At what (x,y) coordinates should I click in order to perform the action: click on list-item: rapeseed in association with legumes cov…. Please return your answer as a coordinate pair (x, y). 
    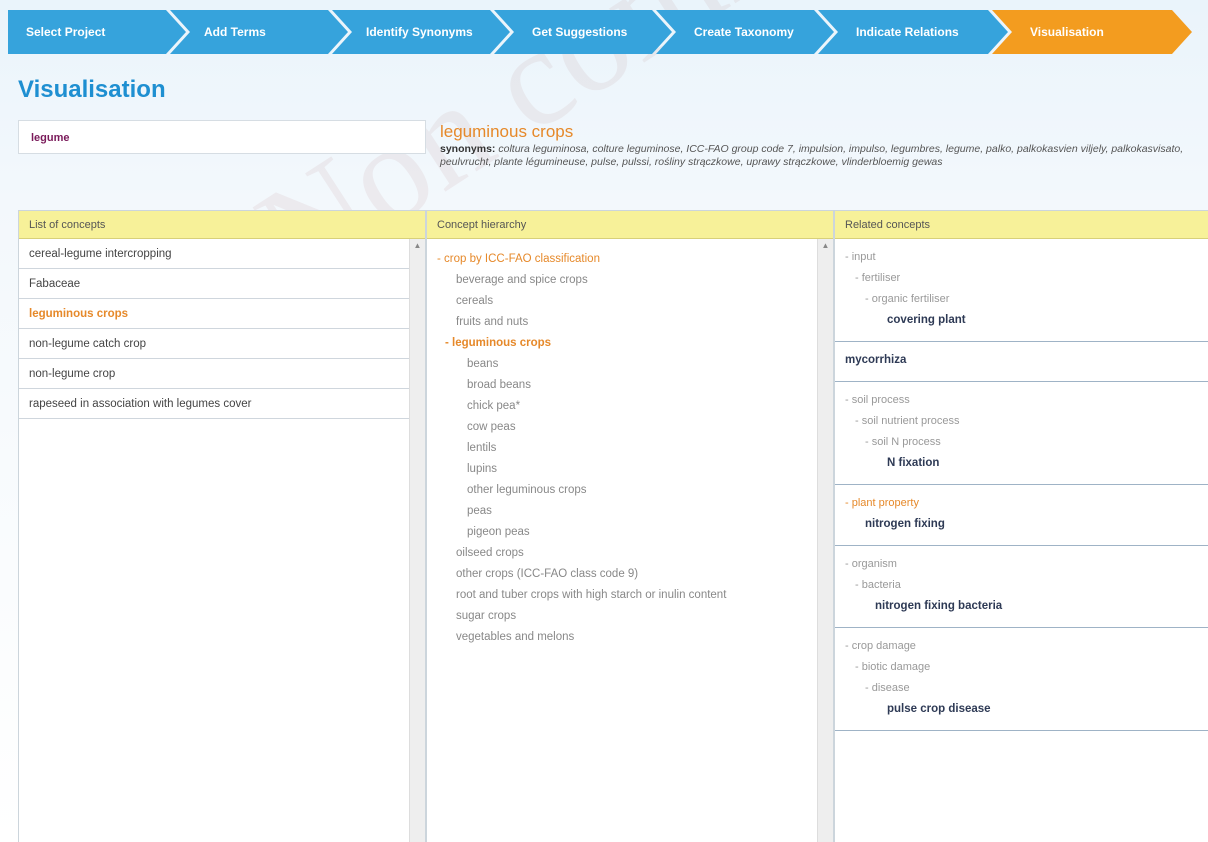
    Looking at the image, I should click on (214, 404).